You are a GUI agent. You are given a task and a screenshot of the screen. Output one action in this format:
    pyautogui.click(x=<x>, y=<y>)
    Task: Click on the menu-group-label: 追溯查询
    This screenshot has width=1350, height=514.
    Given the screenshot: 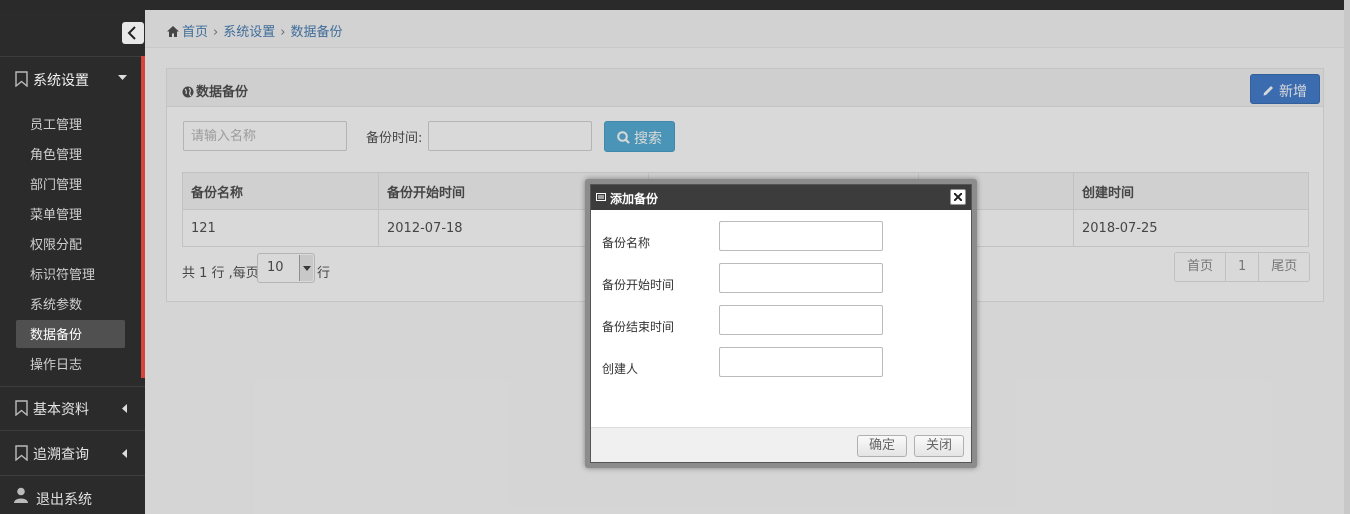 What is the action you would take?
    pyautogui.click(x=61, y=455)
    